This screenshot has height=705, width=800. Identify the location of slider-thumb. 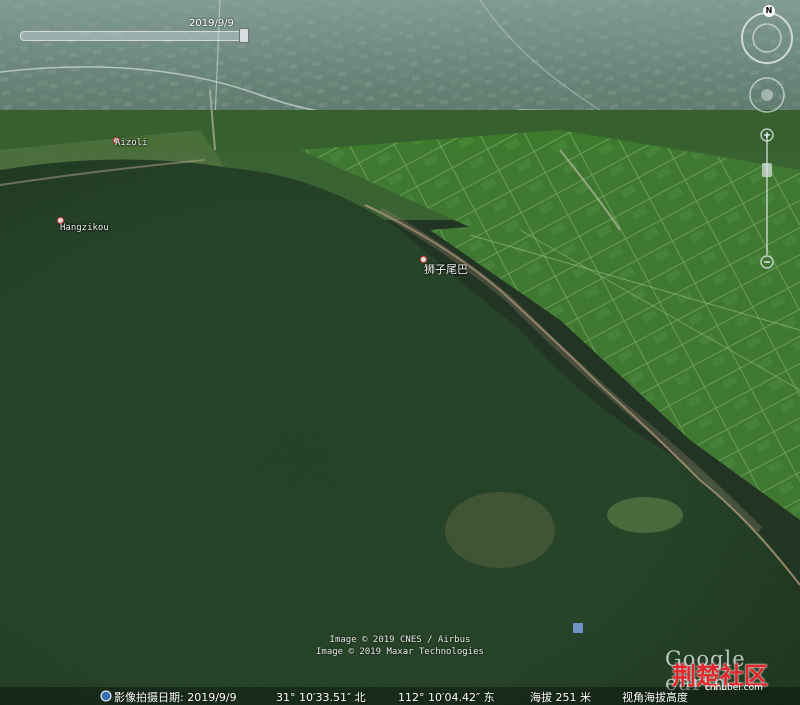
(244, 35).